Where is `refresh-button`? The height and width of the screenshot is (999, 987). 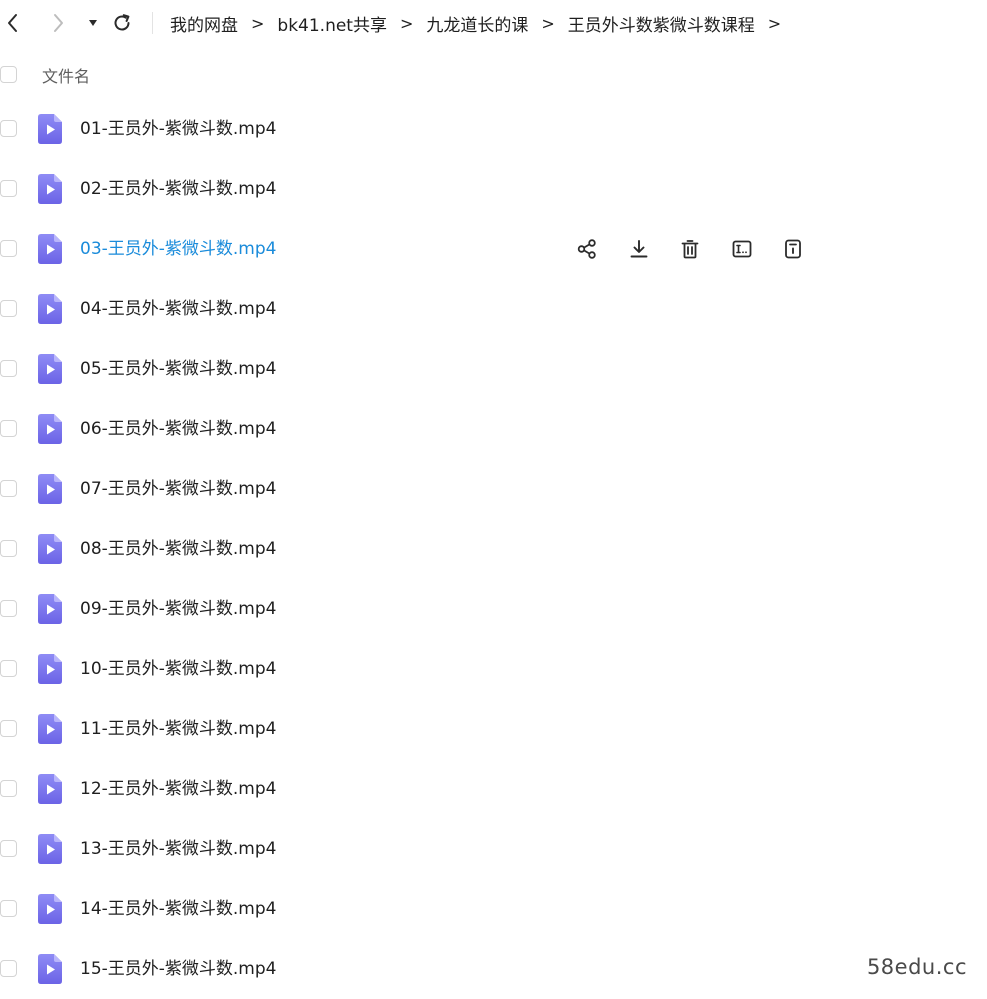 refresh-button is located at coordinates (122, 23).